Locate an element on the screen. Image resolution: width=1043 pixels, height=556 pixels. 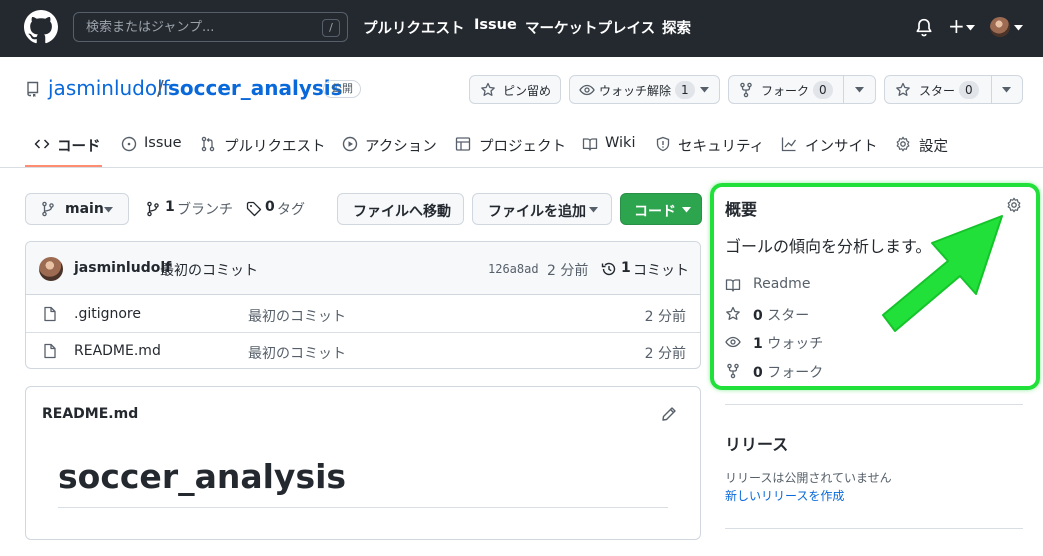
repo-owner-link: jasminludolf is located at coordinates (109, 88).